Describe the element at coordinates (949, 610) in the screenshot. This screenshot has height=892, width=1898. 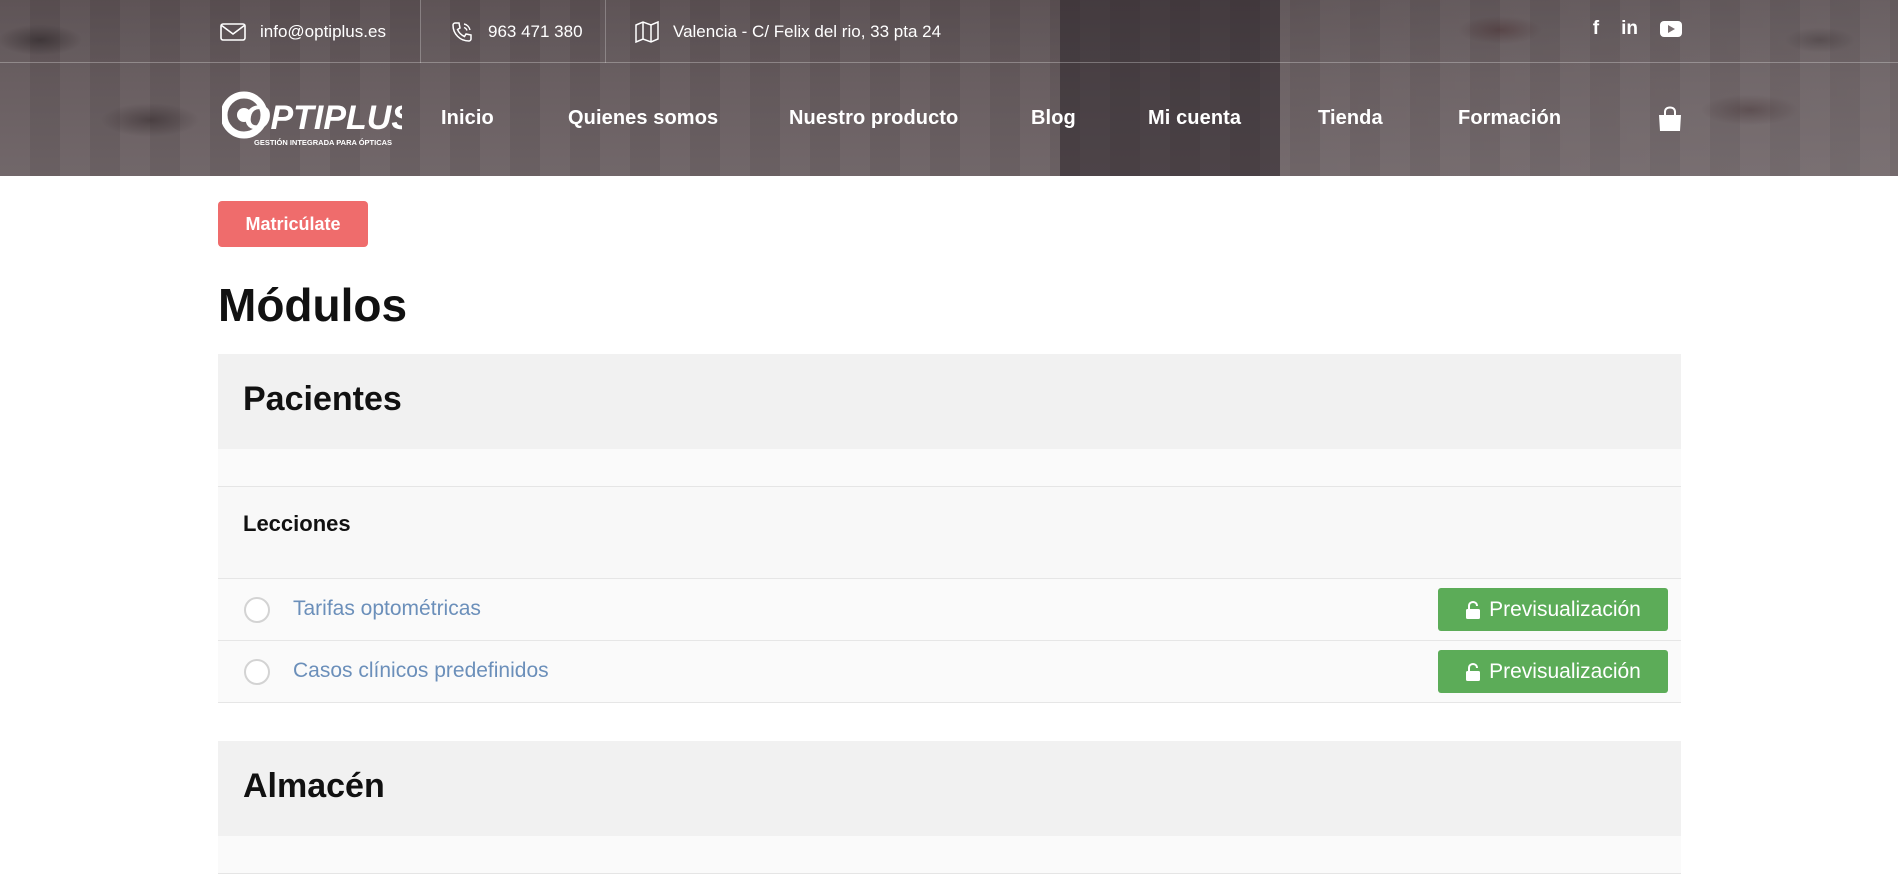
I see `lesson-row: Tarifas optométricas Previsualización` at that location.